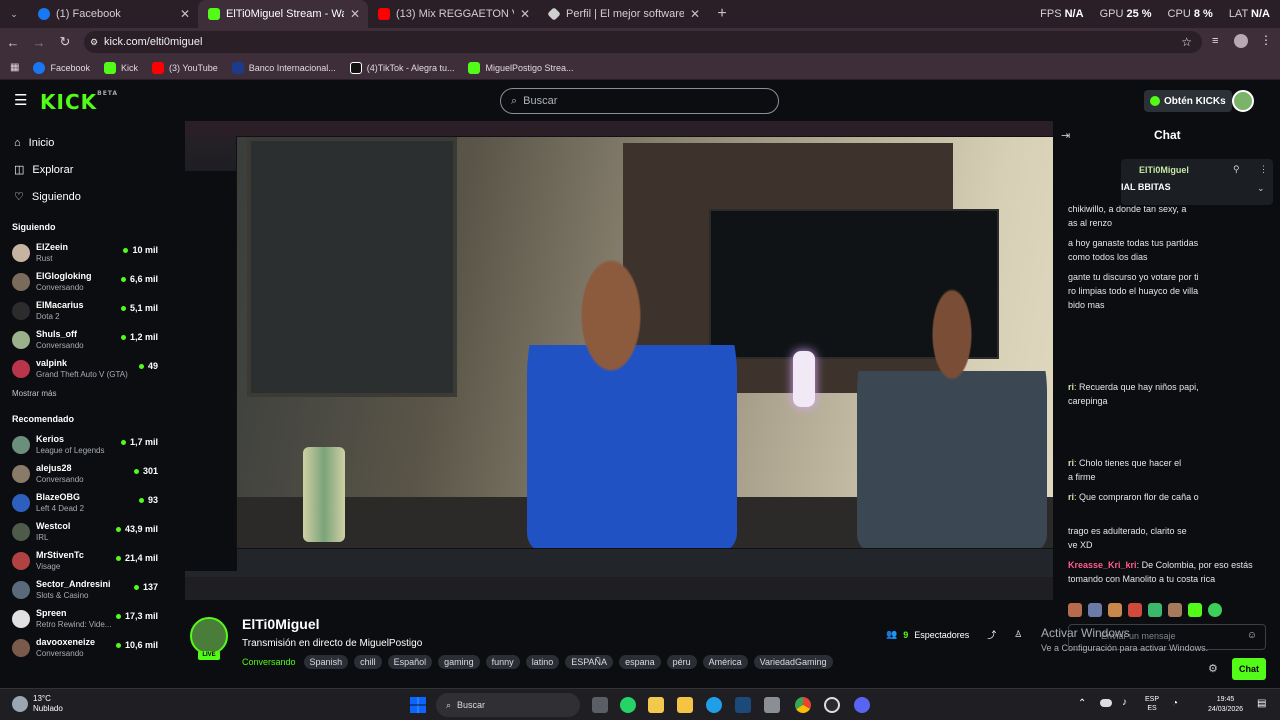  Describe the element at coordinates (1261, 703) in the screenshot. I see `notification-icon: ▤` at that location.